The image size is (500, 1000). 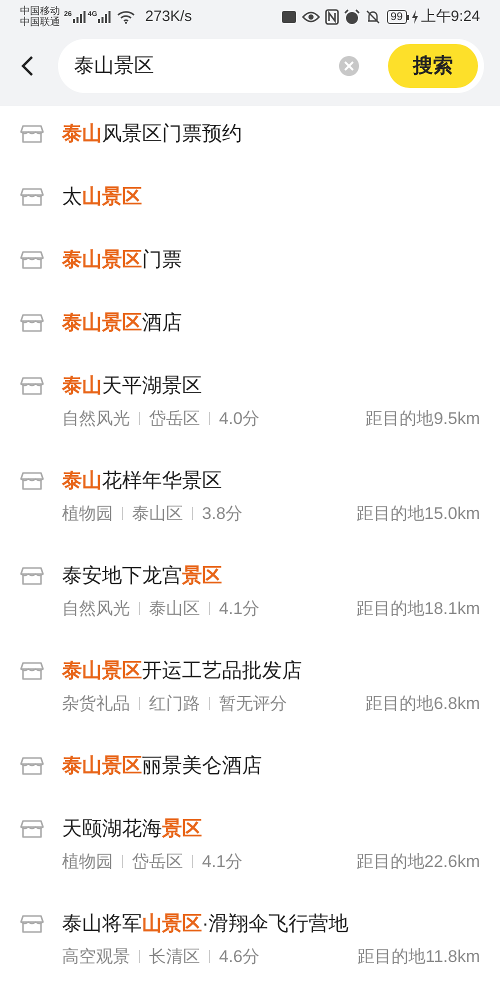 I want to click on result-title: 泰山天平湖景区, so click(x=271, y=386).